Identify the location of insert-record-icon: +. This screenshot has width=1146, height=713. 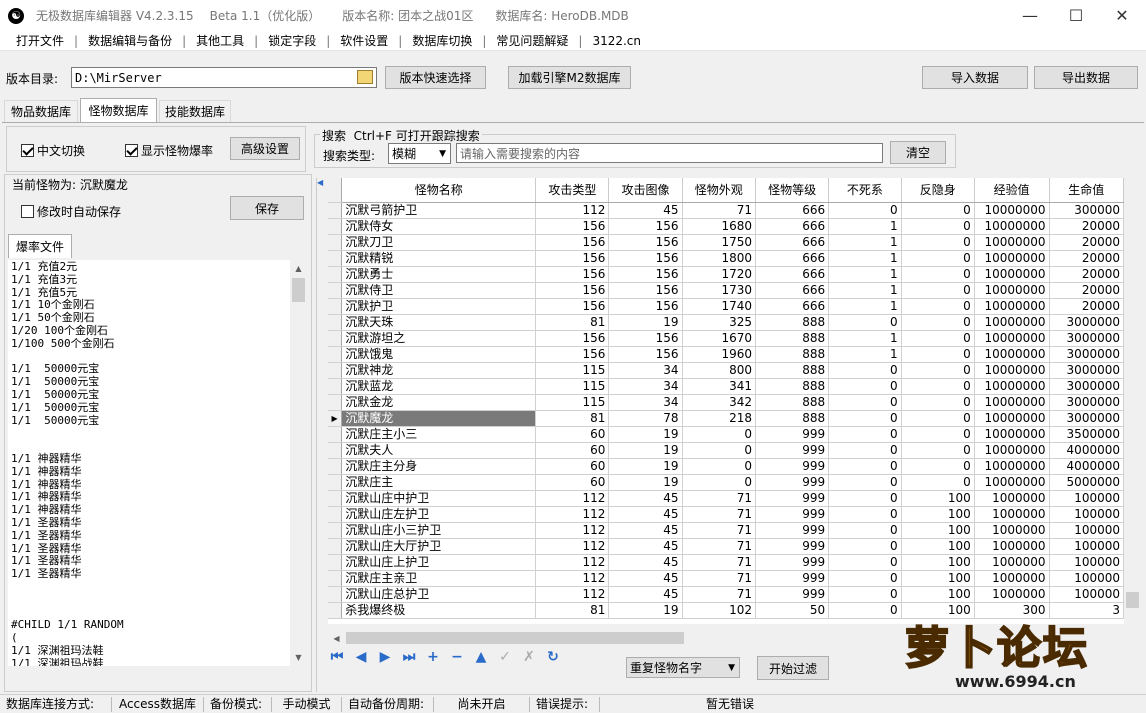
(433, 657).